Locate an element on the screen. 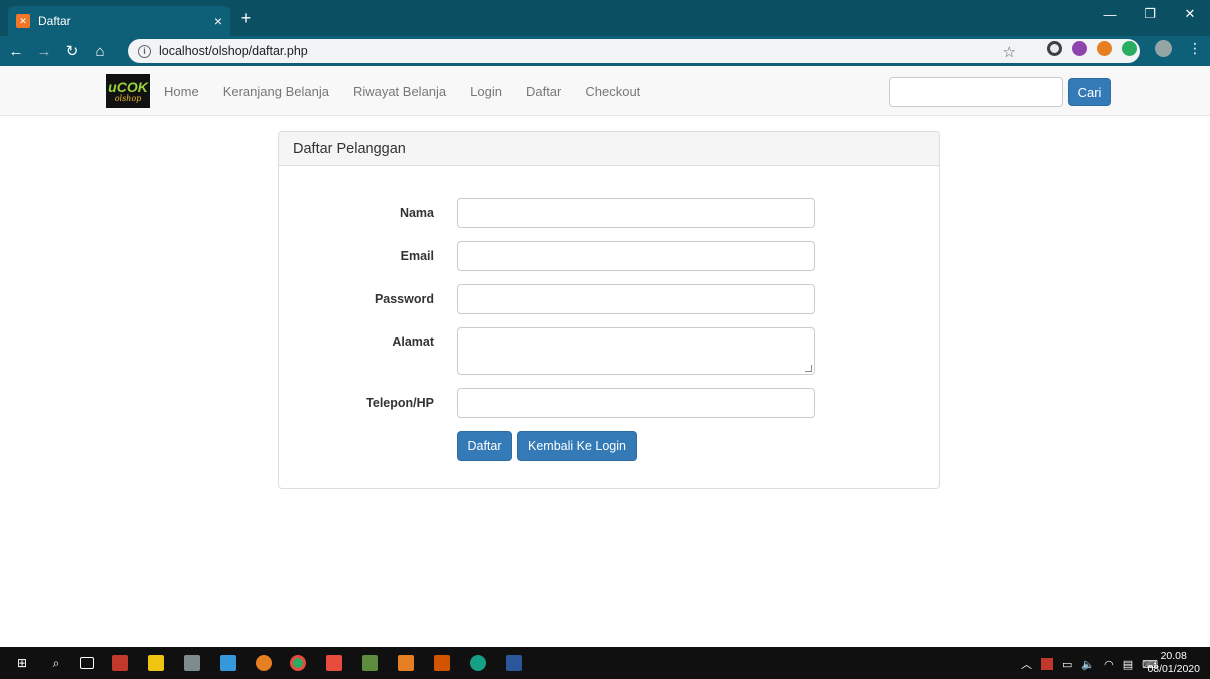 The image size is (1210, 679). window-controls: — ❐ ✕ is located at coordinates (1150, 18).